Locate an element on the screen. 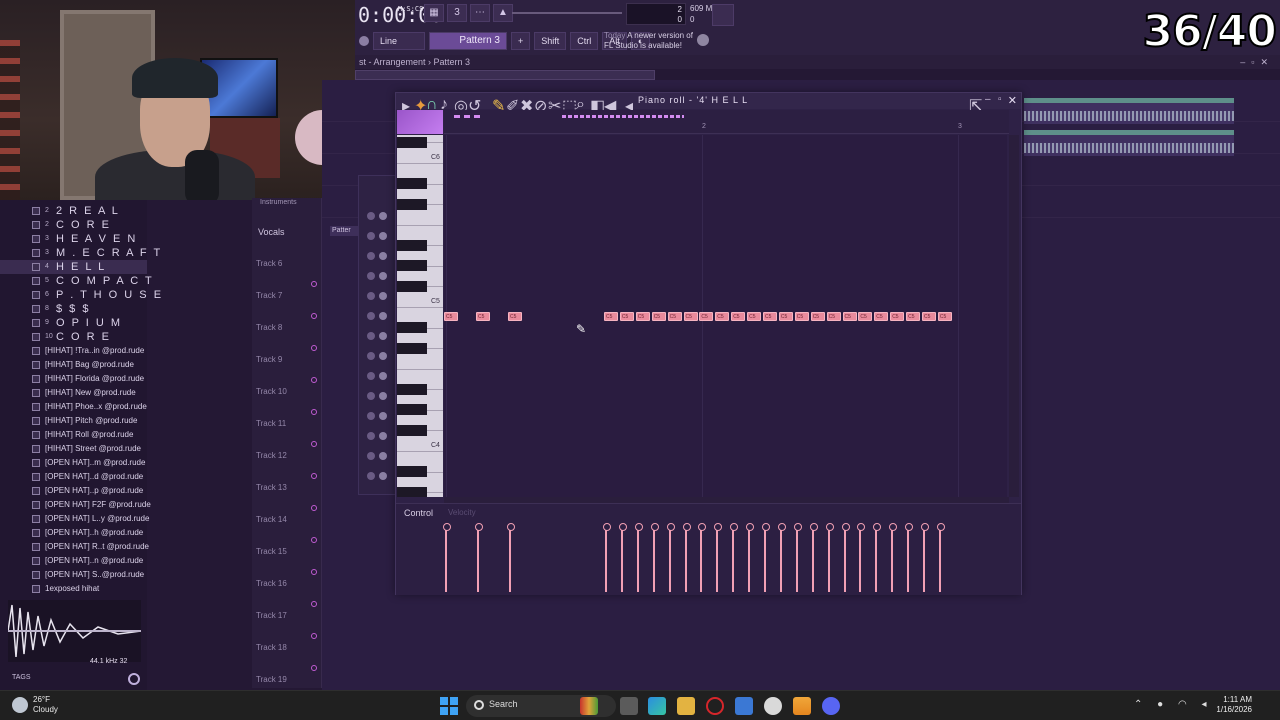  browser-file-item: [OPEN HAT]..n @prod.rude is located at coordinates (73, 561).